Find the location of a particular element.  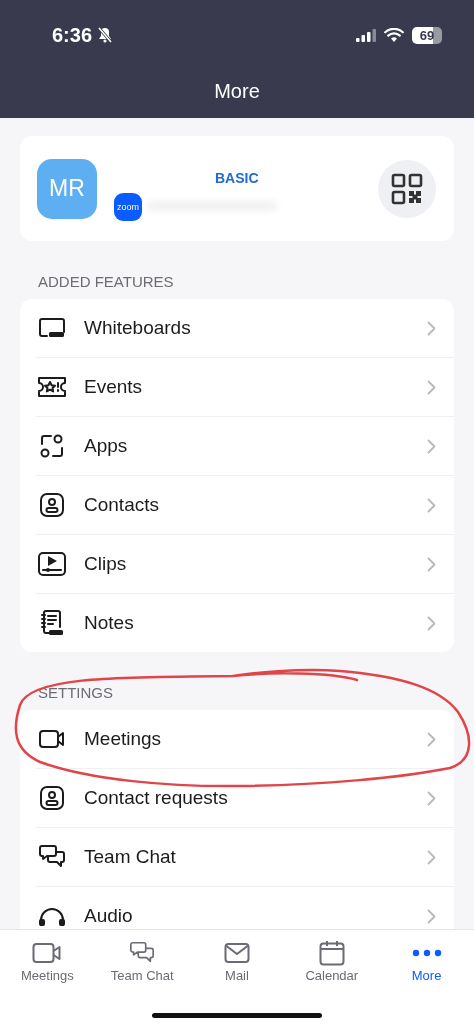

page-title: More is located at coordinates (237, 91).